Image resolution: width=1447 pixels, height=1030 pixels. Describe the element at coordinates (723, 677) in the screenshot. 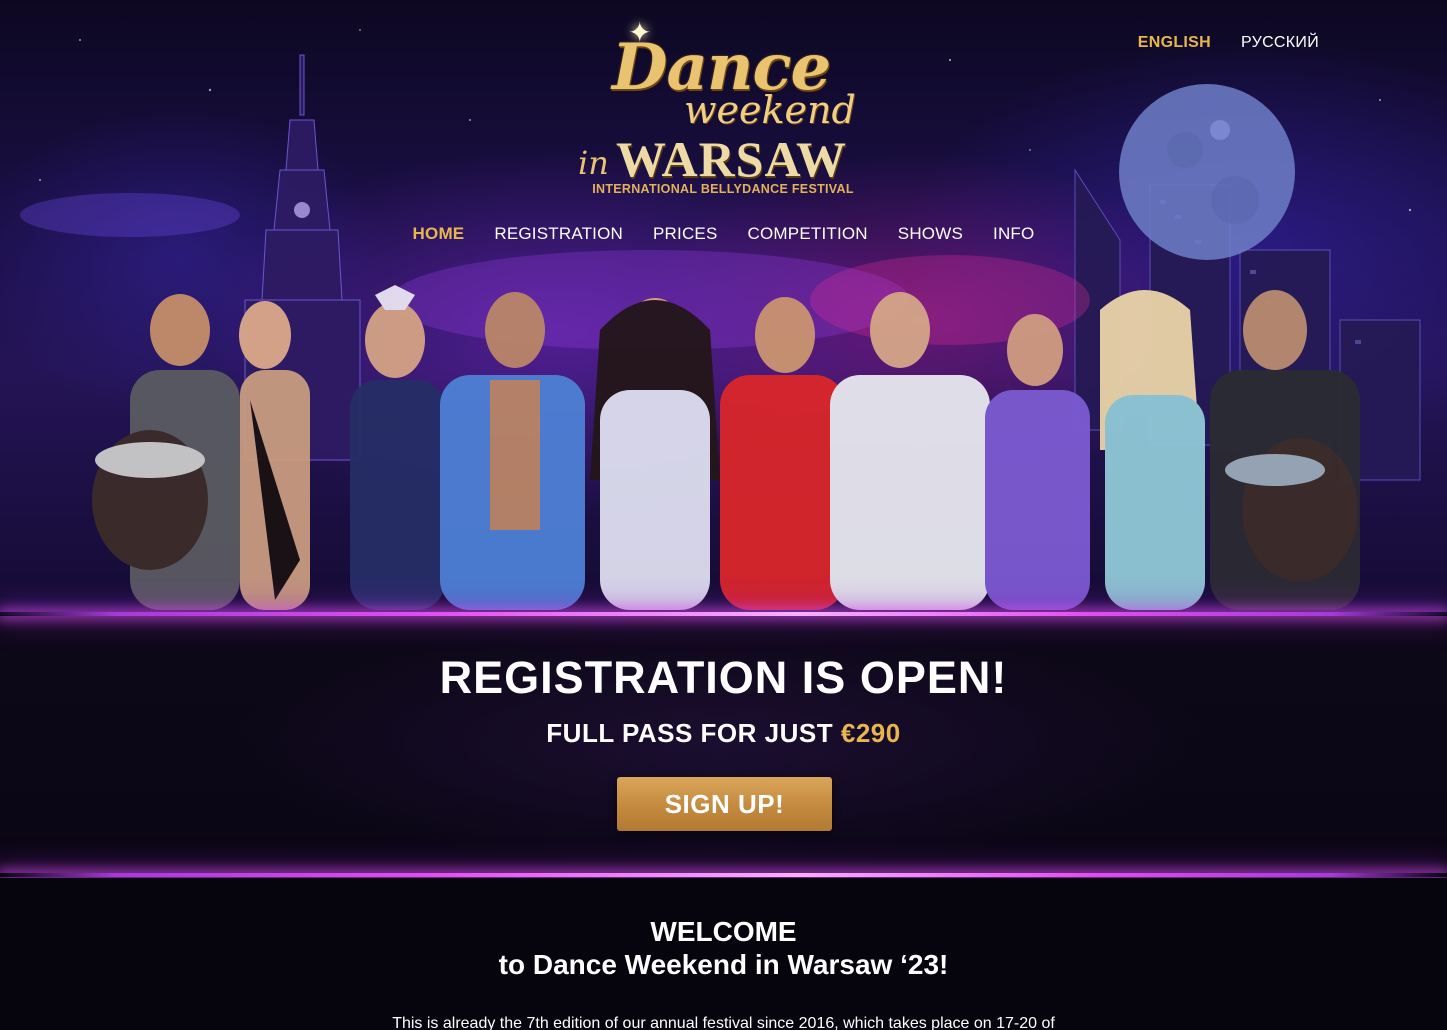

I see `registration-heading: REGISTRATION IS OPEN!` at that location.